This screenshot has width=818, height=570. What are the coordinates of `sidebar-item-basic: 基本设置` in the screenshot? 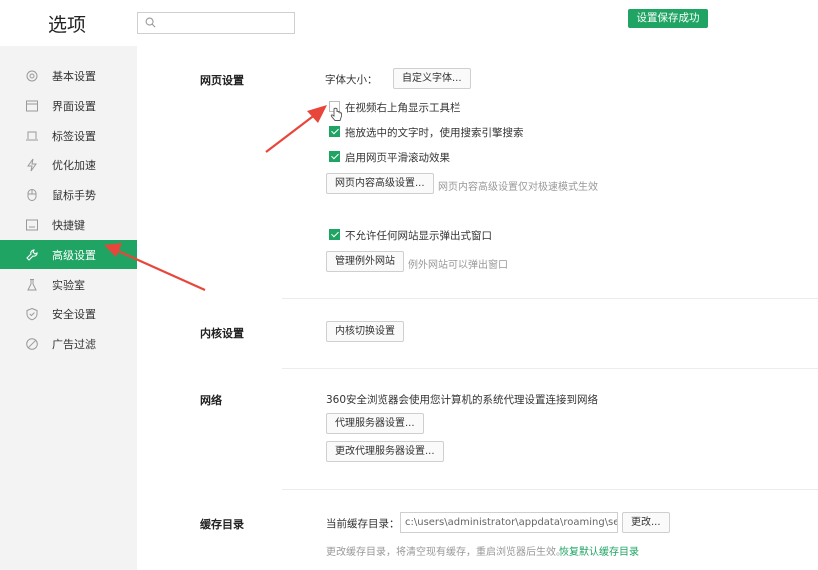 It's located at (68, 75).